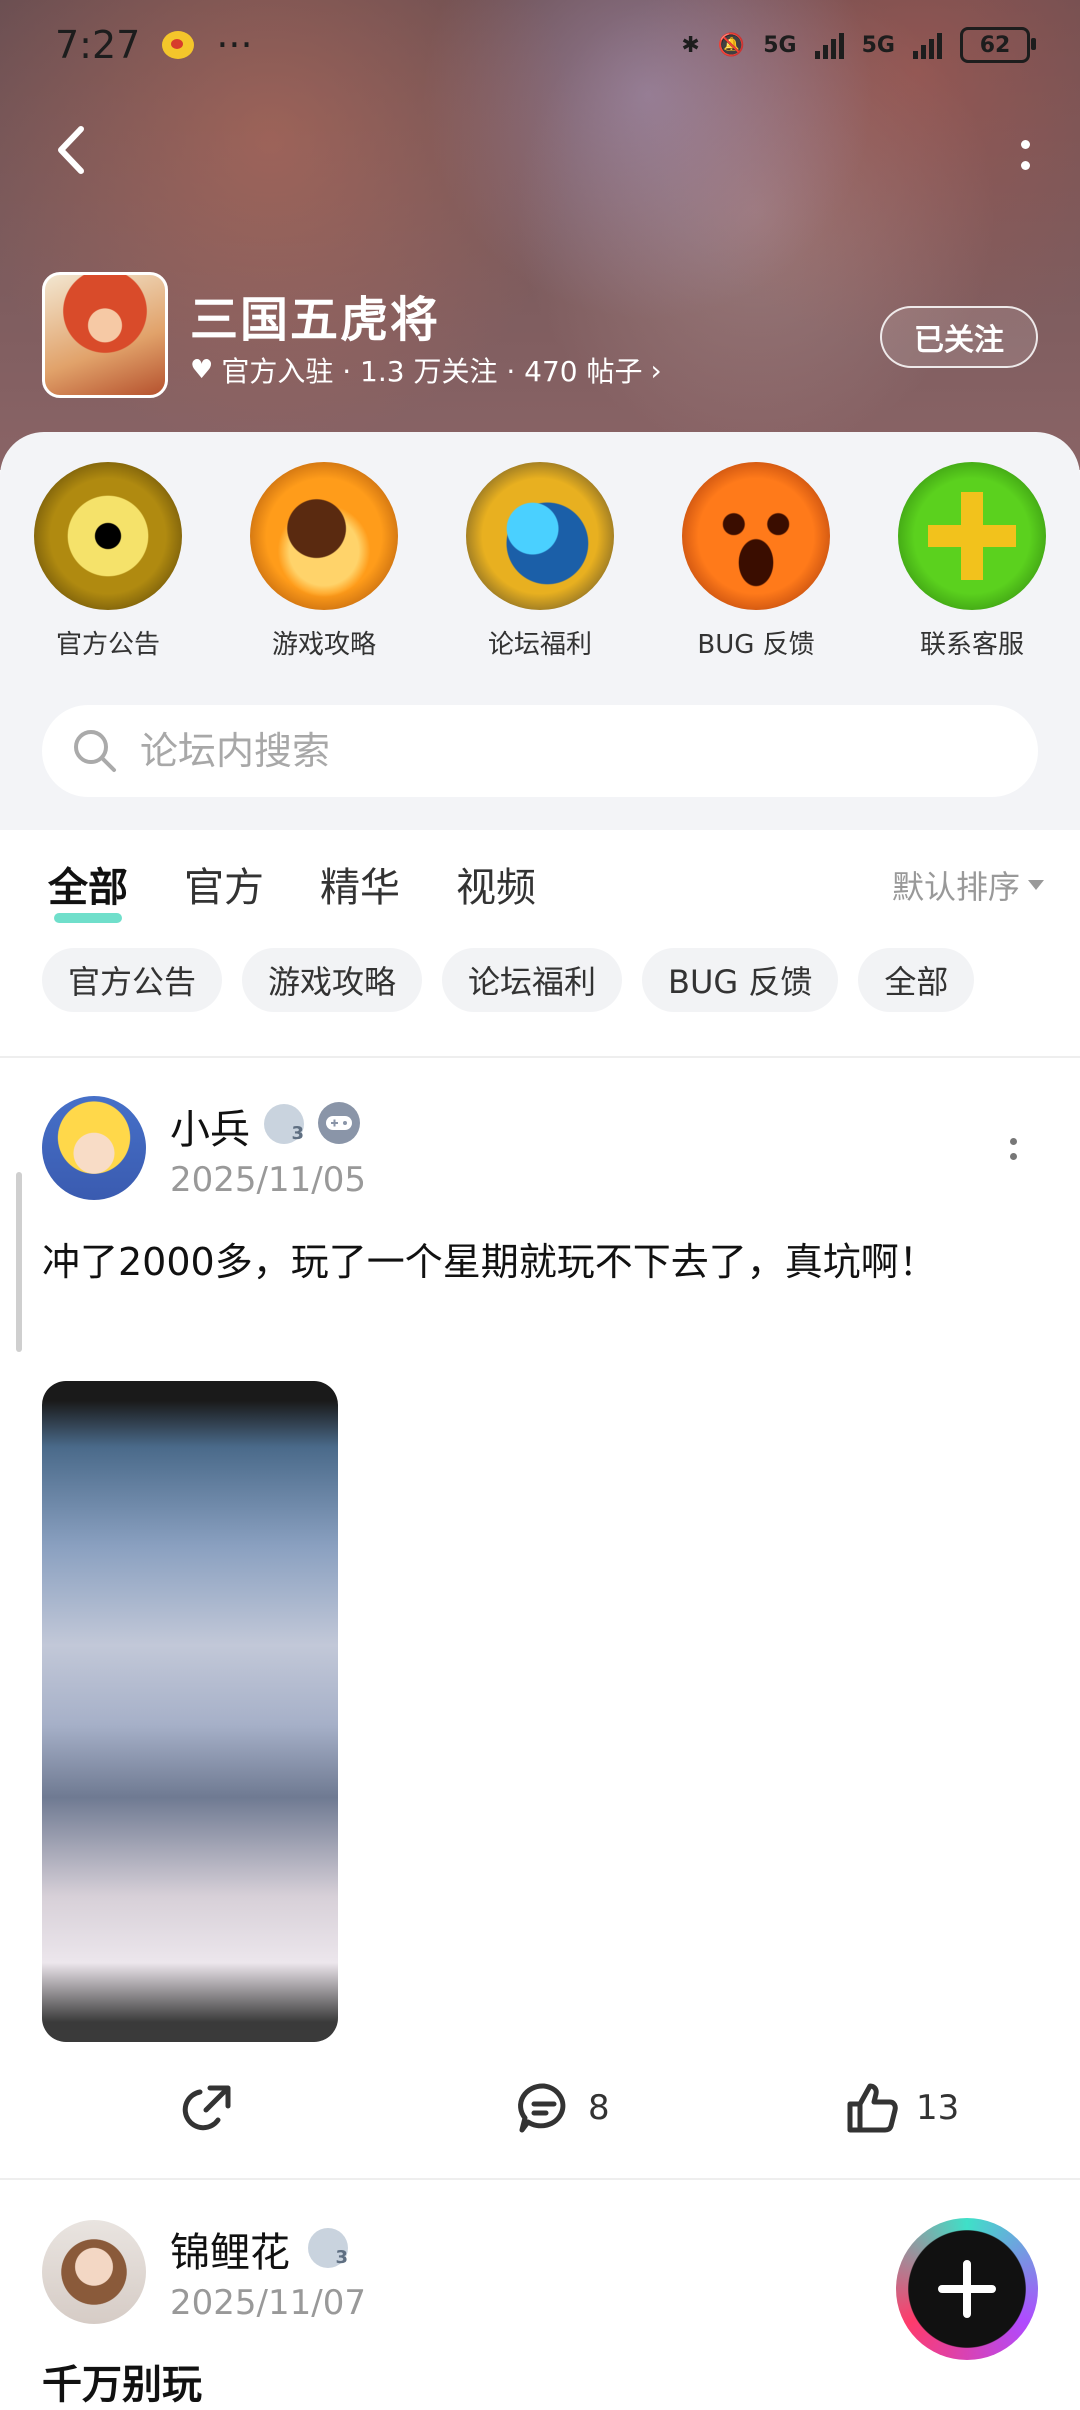  What do you see at coordinates (107, 645) in the screenshot?
I see `category-label: 官方公告` at bounding box center [107, 645].